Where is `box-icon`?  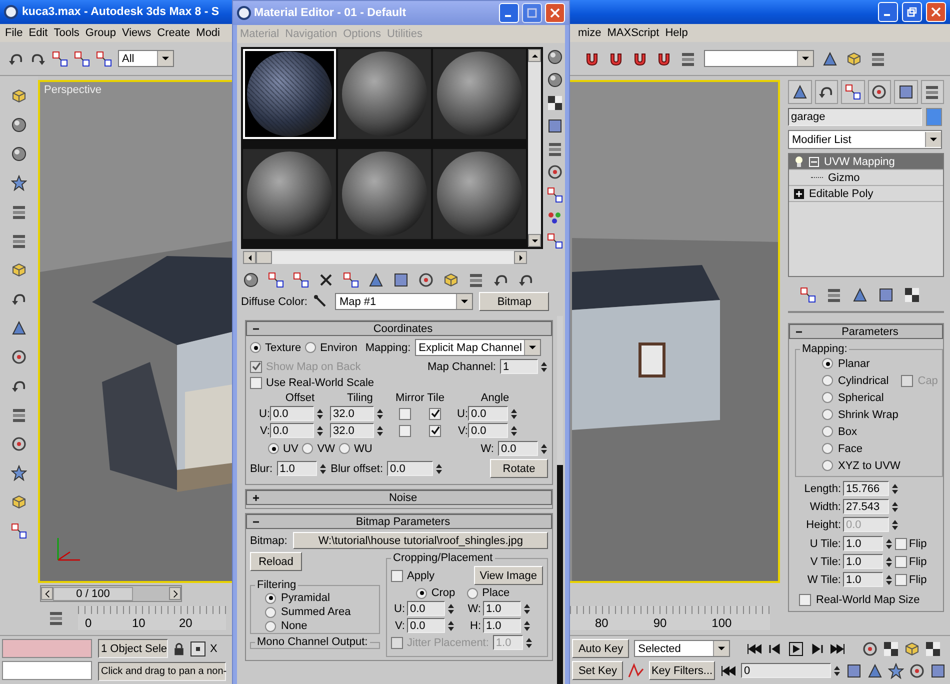 box-icon is located at coordinates (19, 96).